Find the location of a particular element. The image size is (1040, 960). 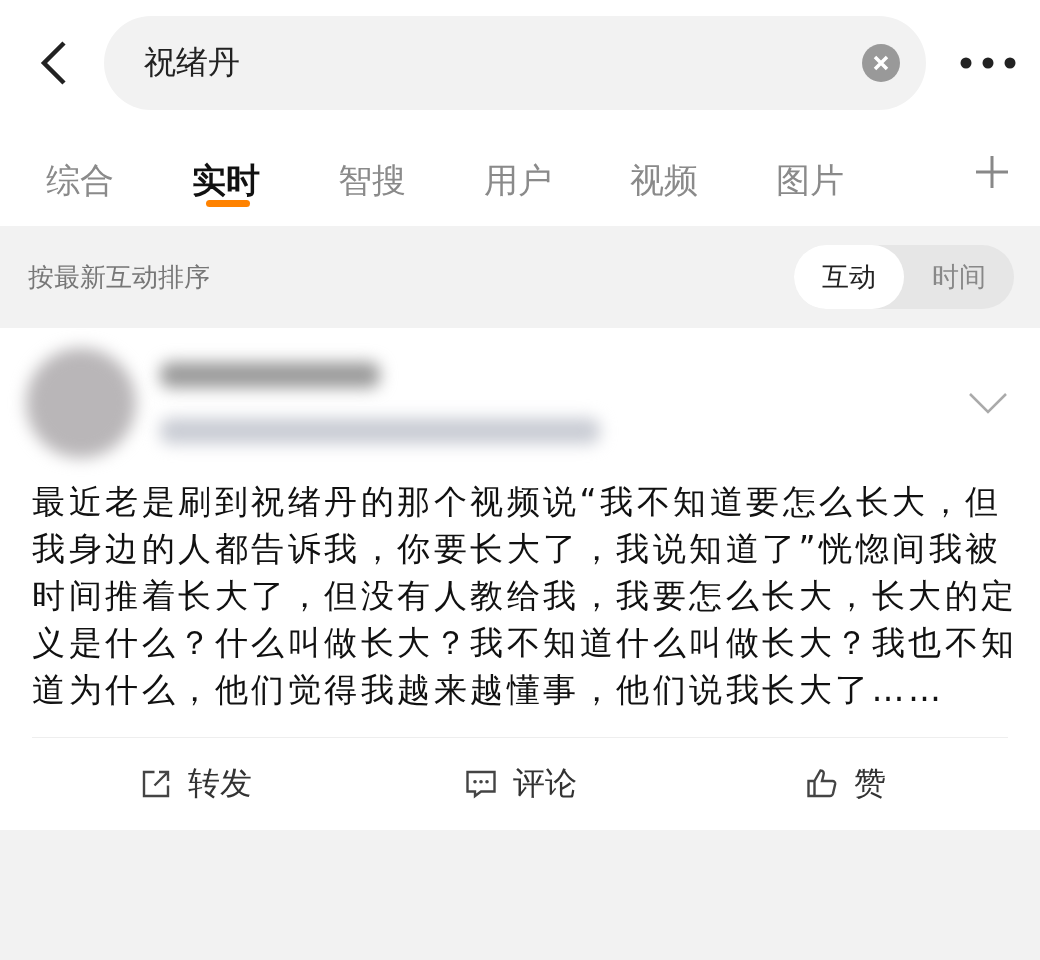

post-action: 转发 is located at coordinates (195, 784).